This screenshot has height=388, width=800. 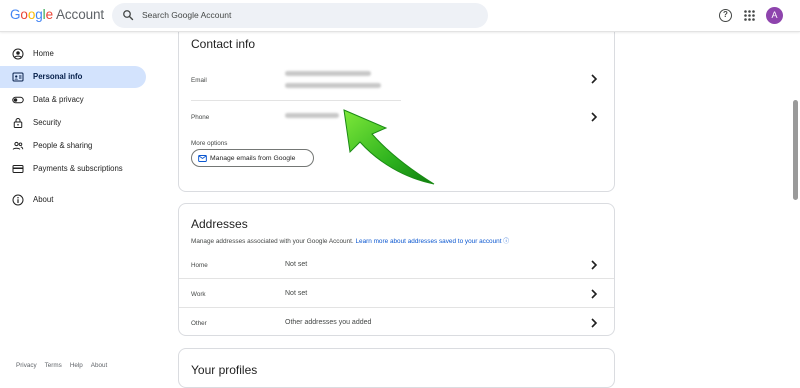 What do you see at coordinates (73, 200) in the screenshot?
I see `sidebar-item-about: About` at bounding box center [73, 200].